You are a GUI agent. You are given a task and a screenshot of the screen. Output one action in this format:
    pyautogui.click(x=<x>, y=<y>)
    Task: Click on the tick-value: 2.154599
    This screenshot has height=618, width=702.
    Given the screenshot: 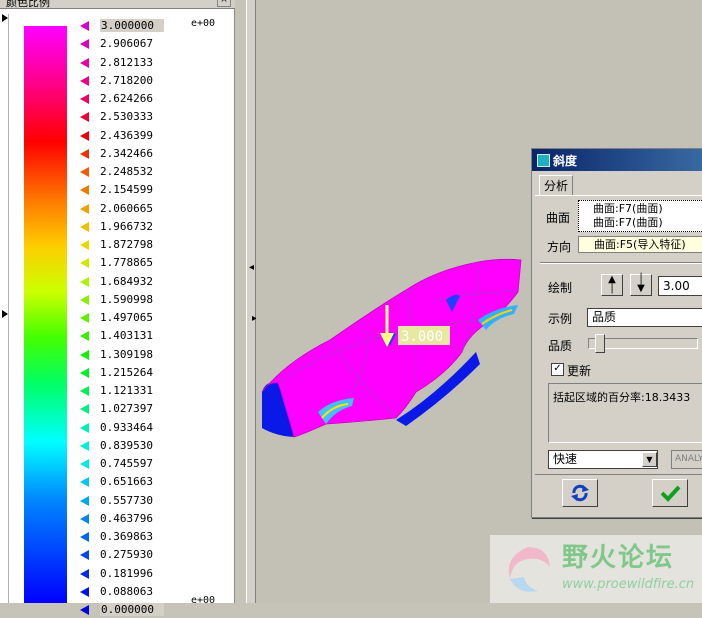 What is the action you would take?
    pyautogui.click(x=126, y=190)
    